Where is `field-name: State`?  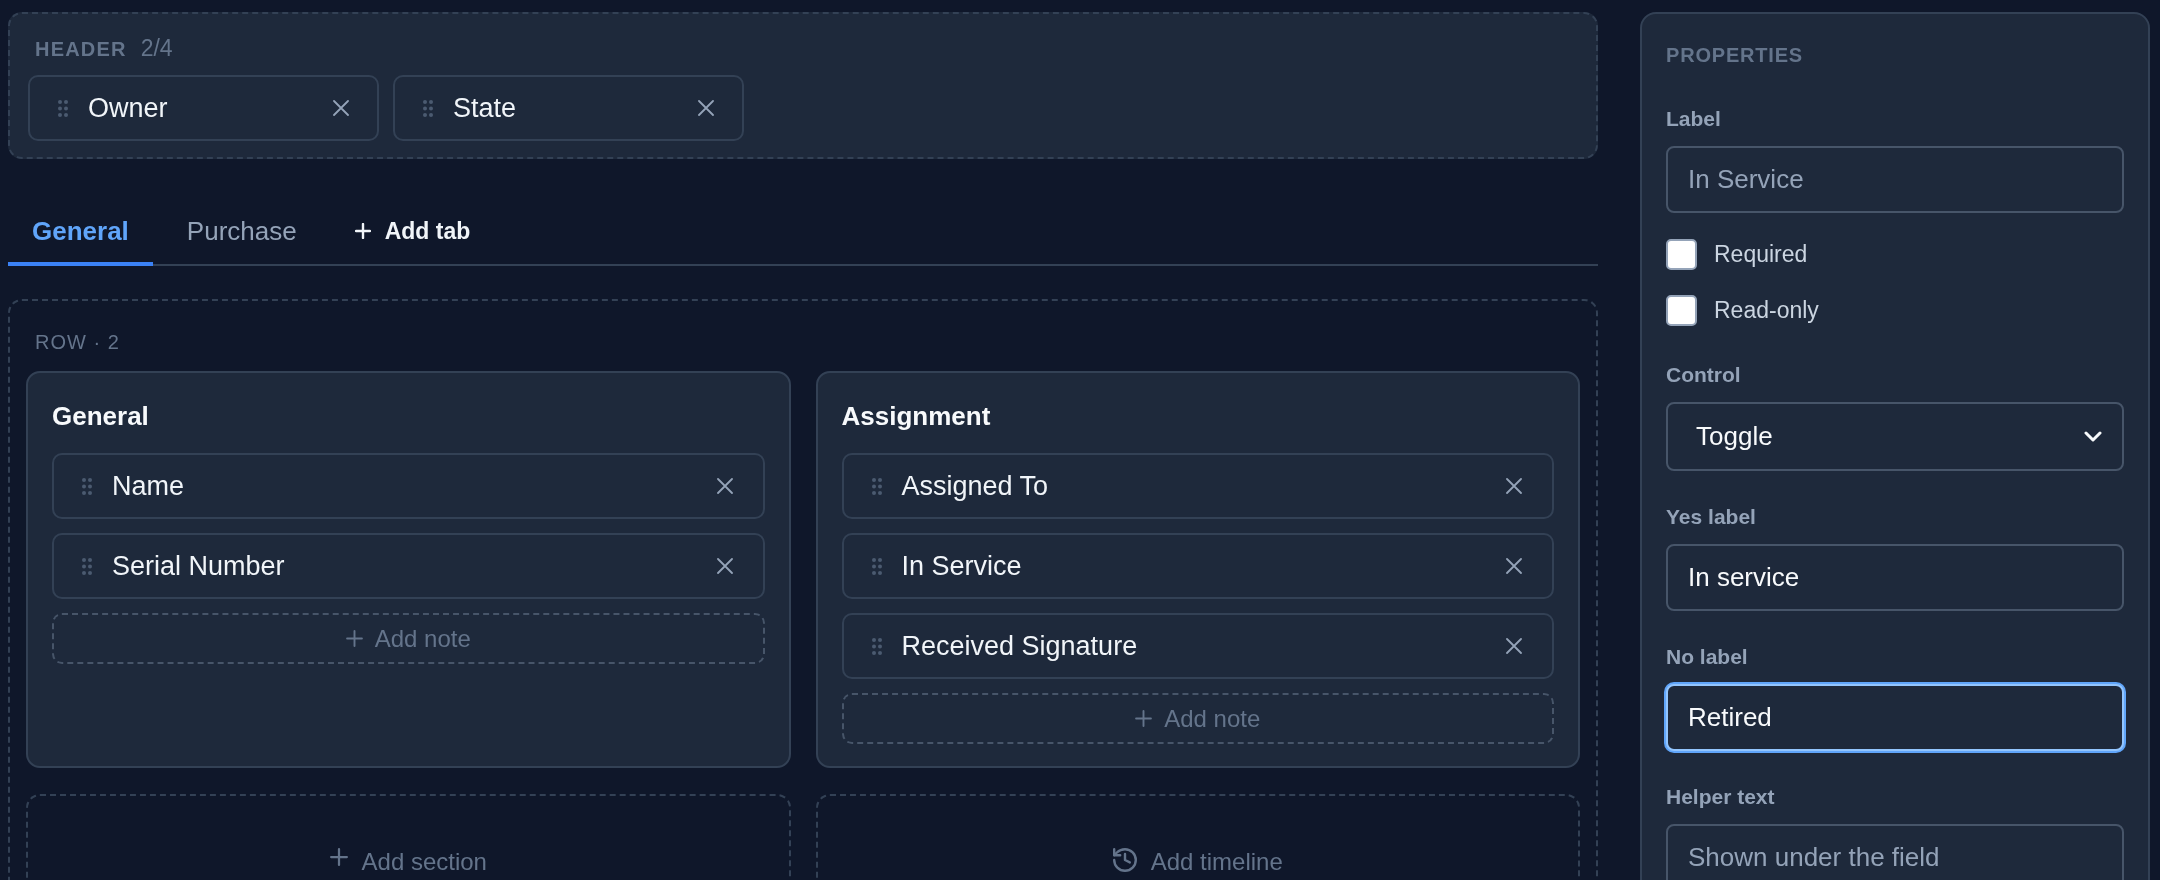 field-name: State is located at coordinates (485, 108).